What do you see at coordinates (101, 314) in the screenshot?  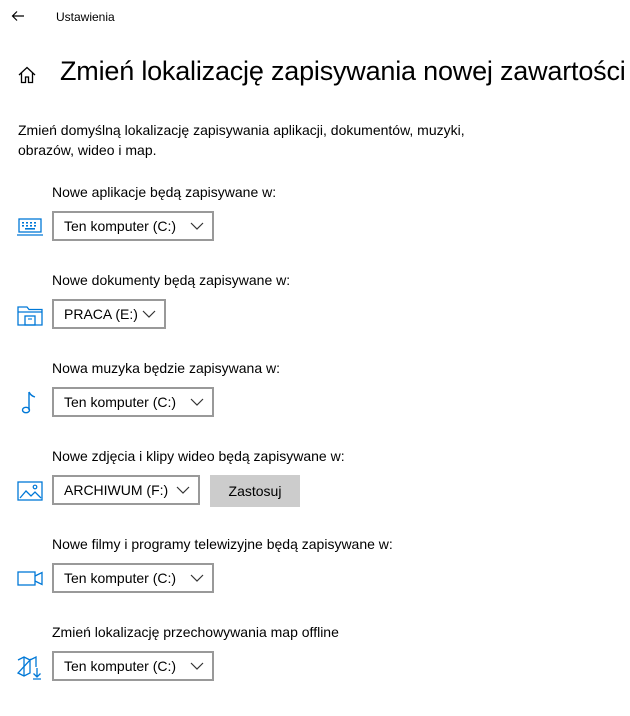 I see `dropdown-value: PRACA (E:)` at bounding box center [101, 314].